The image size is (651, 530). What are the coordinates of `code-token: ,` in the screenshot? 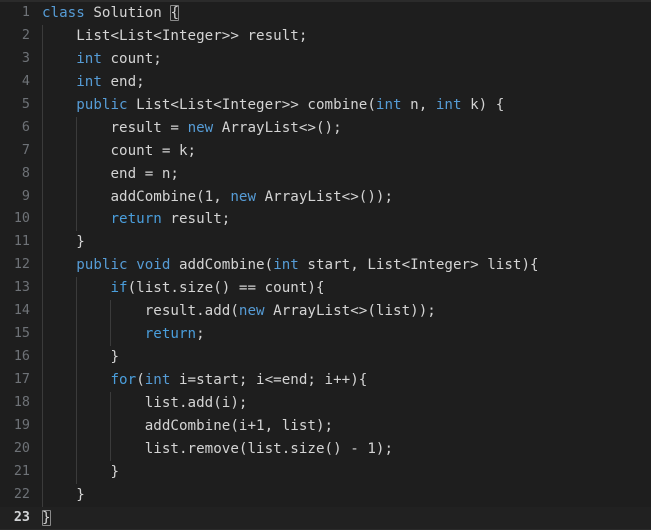 It's located at (222, 196).